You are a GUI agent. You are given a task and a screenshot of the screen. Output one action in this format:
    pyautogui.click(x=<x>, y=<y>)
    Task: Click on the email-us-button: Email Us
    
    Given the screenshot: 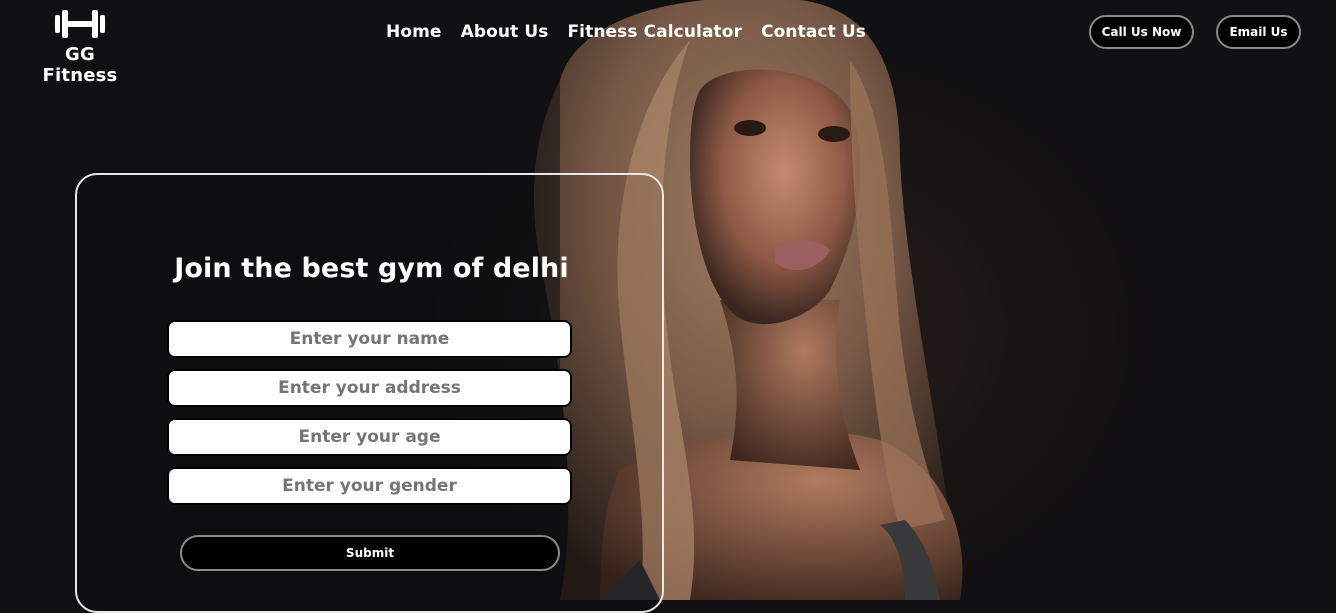 What is the action you would take?
    pyautogui.click(x=1258, y=32)
    